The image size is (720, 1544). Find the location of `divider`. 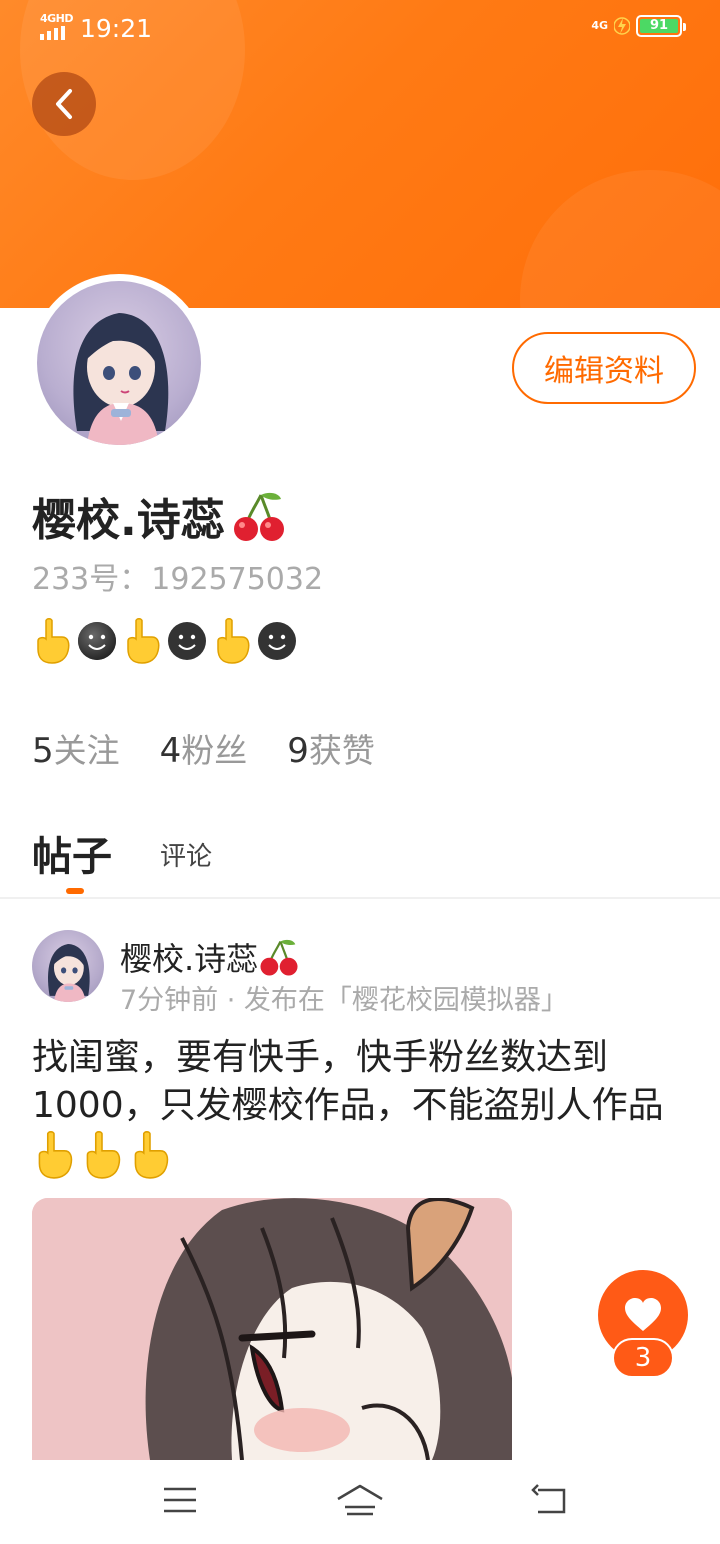

divider is located at coordinates (360, 898).